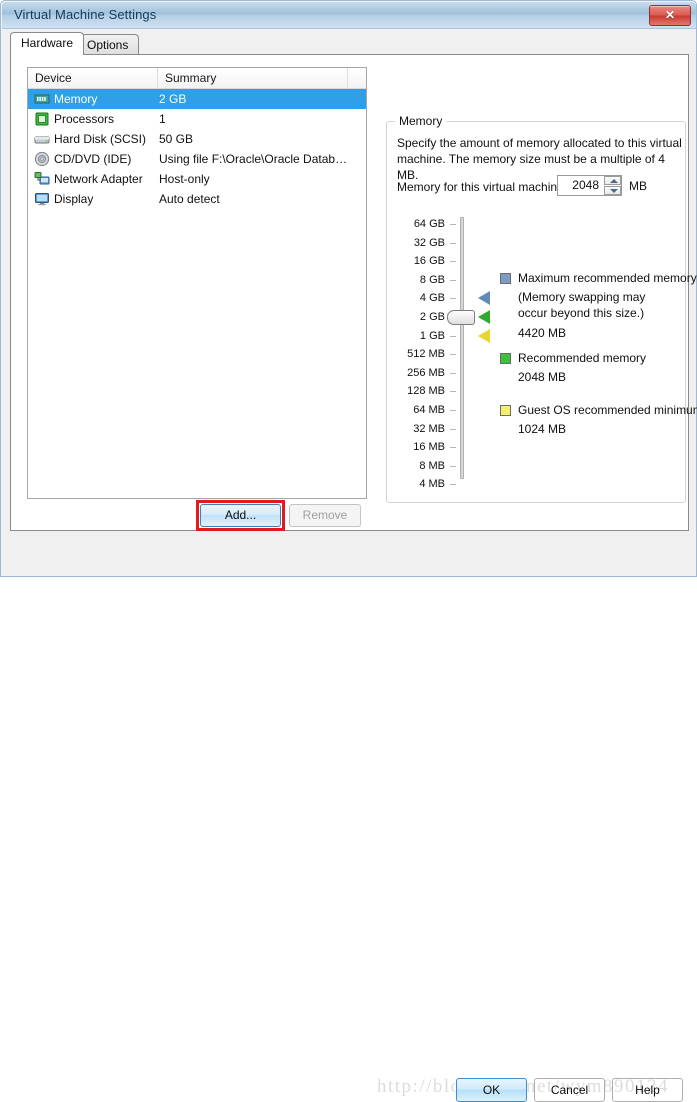 This screenshot has width=697, height=1102. What do you see at coordinates (539, 261) in the screenshot?
I see `scale-row: 16 GB` at bounding box center [539, 261].